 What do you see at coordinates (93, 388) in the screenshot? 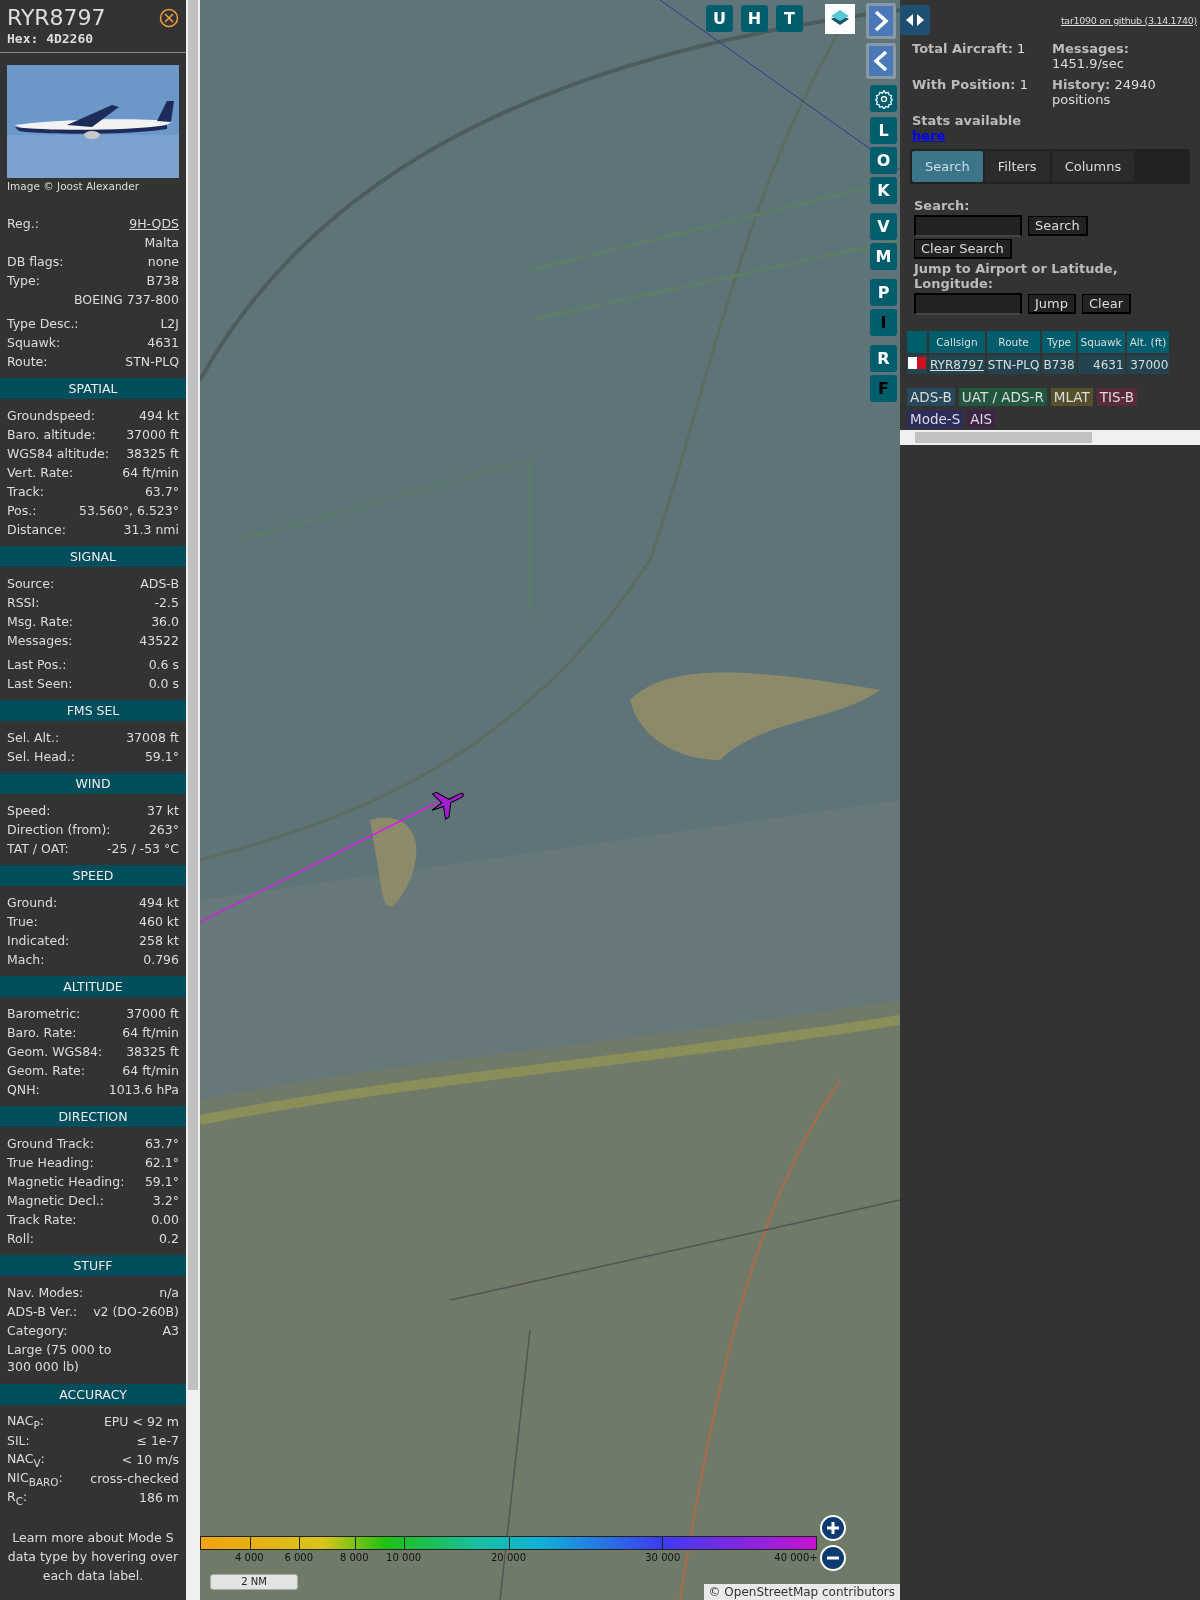
I see `section-header: SPATIAL` at bounding box center [93, 388].